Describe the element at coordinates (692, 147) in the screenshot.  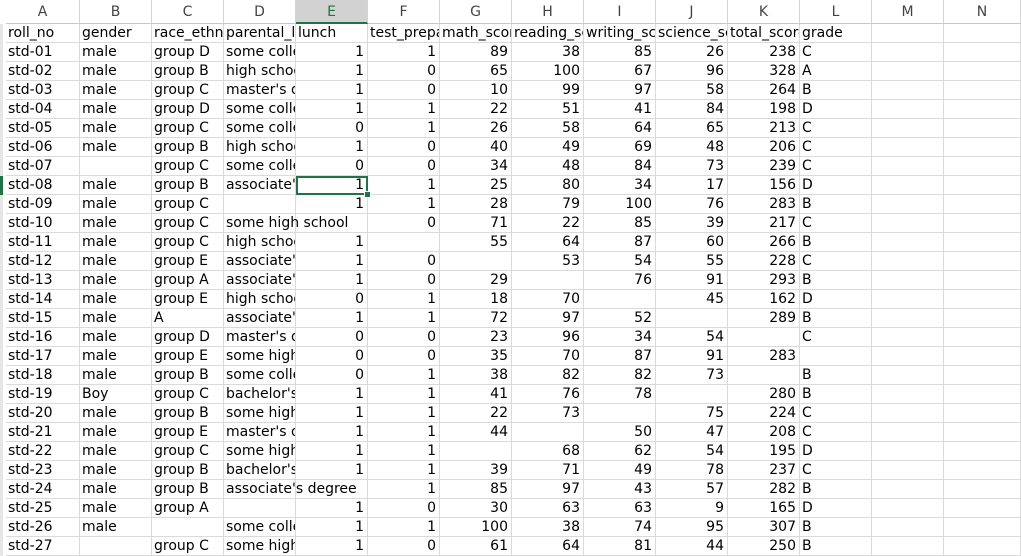
I see `cell-j7: 48` at that location.